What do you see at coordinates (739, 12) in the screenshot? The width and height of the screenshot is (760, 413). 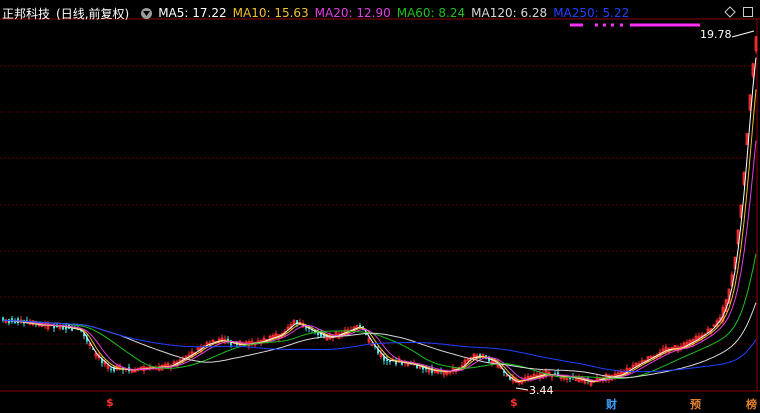 I see `chart-controls` at bounding box center [739, 12].